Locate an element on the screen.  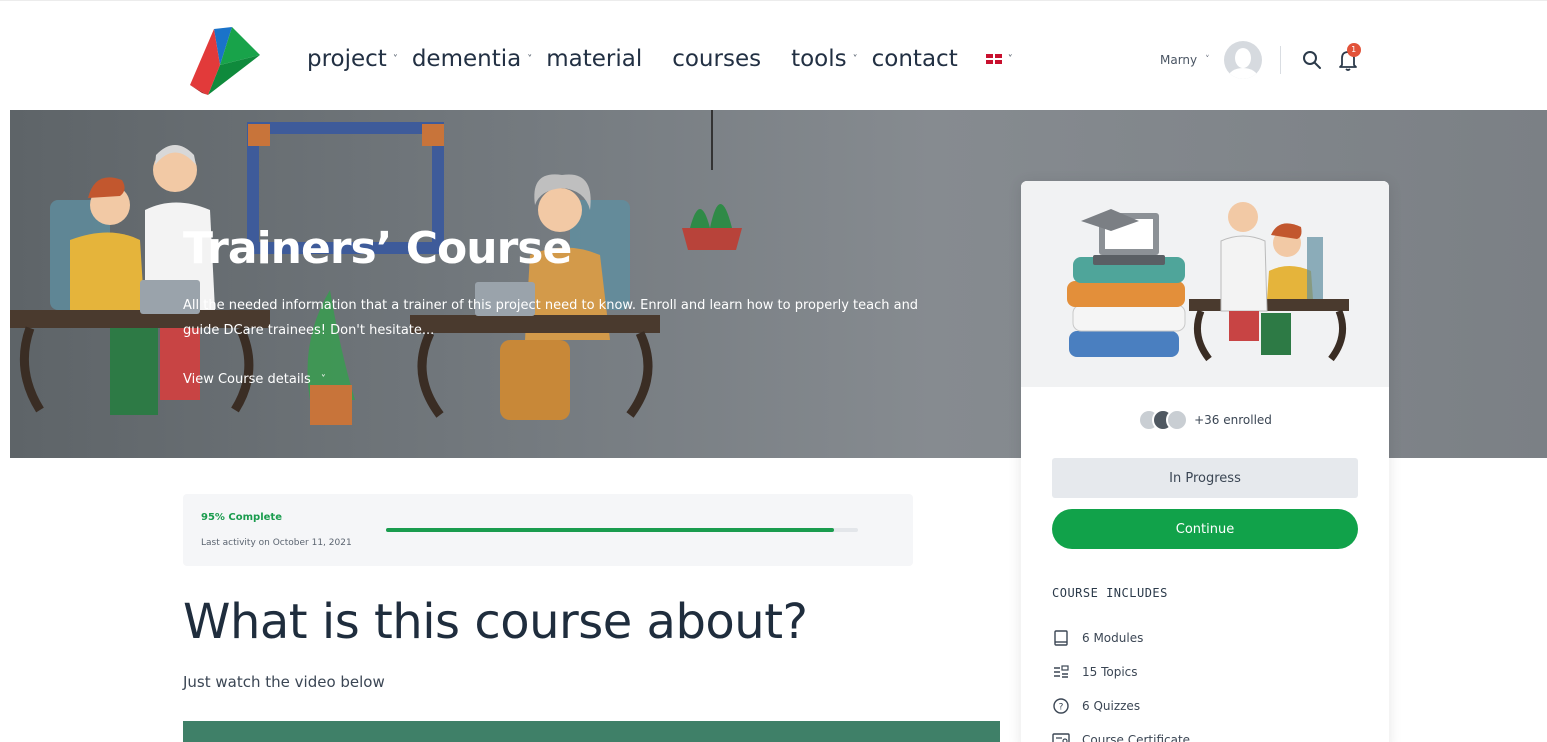
status-badge: In Progress is located at coordinates (1205, 478).